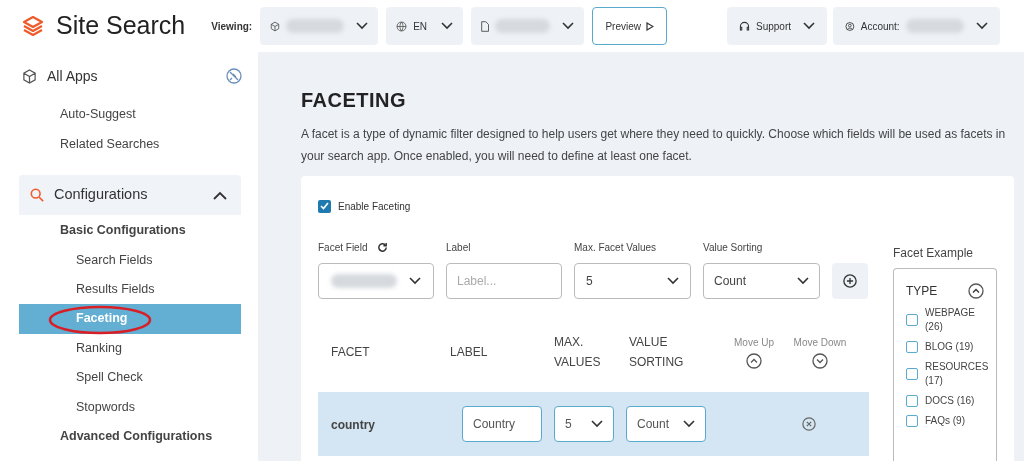  What do you see at coordinates (950, 320) in the screenshot?
I see `facet-option-label: WEBPAGE (26)` at bounding box center [950, 320].